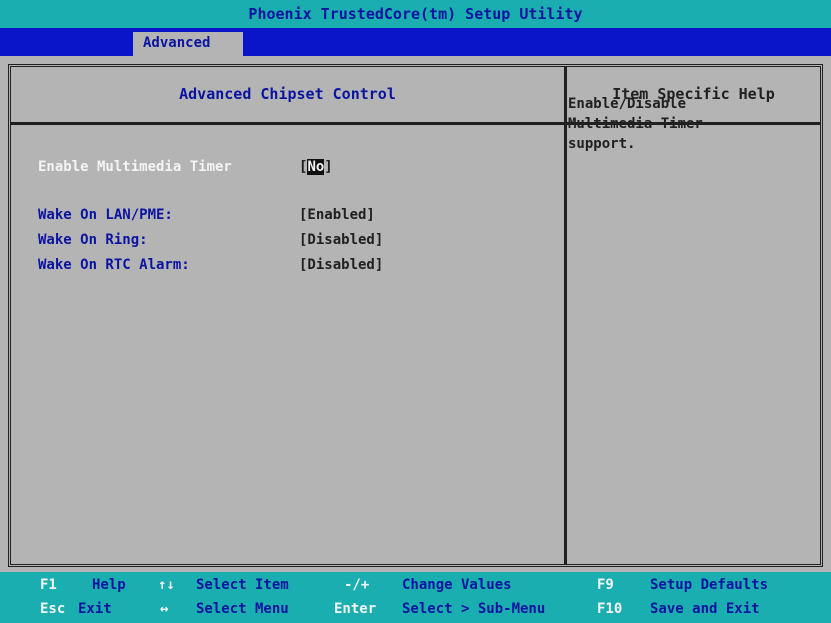 Image resolution: width=831 pixels, height=623 pixels. I want to click on key-desc-exit: Exit, so click(95, 609).